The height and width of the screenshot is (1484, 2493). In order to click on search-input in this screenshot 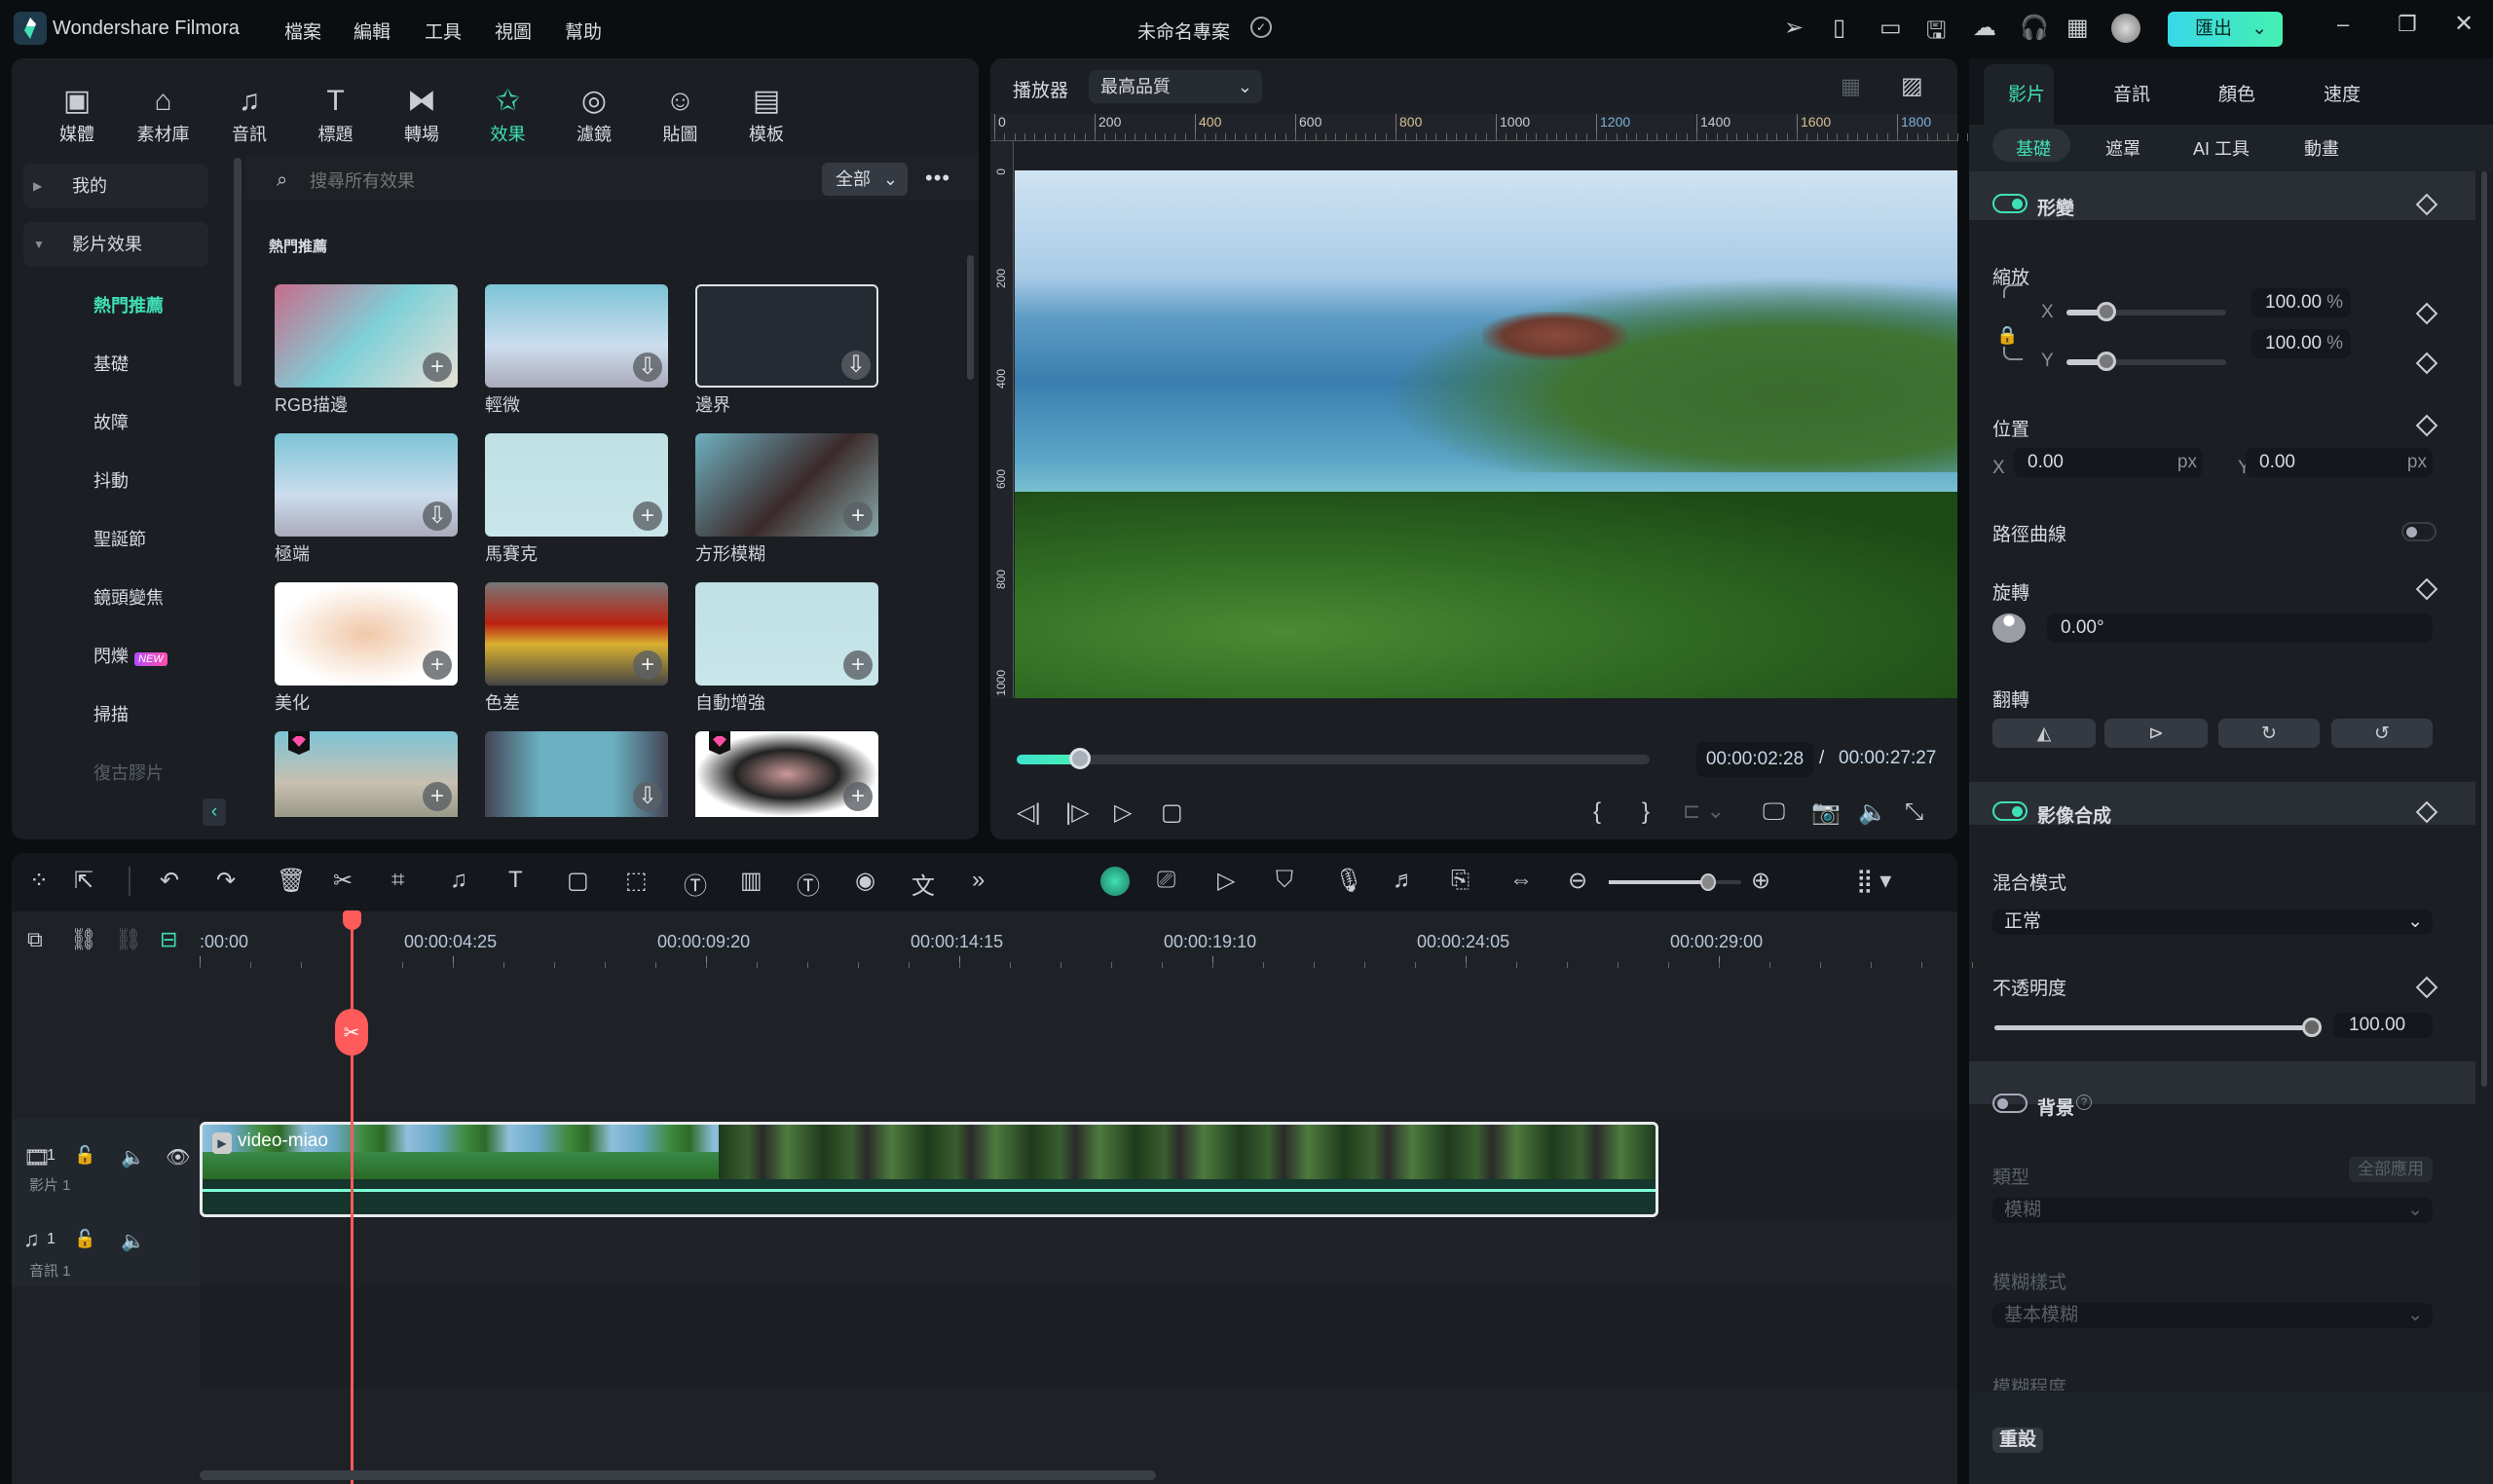, I will do `click(553, 181)`.